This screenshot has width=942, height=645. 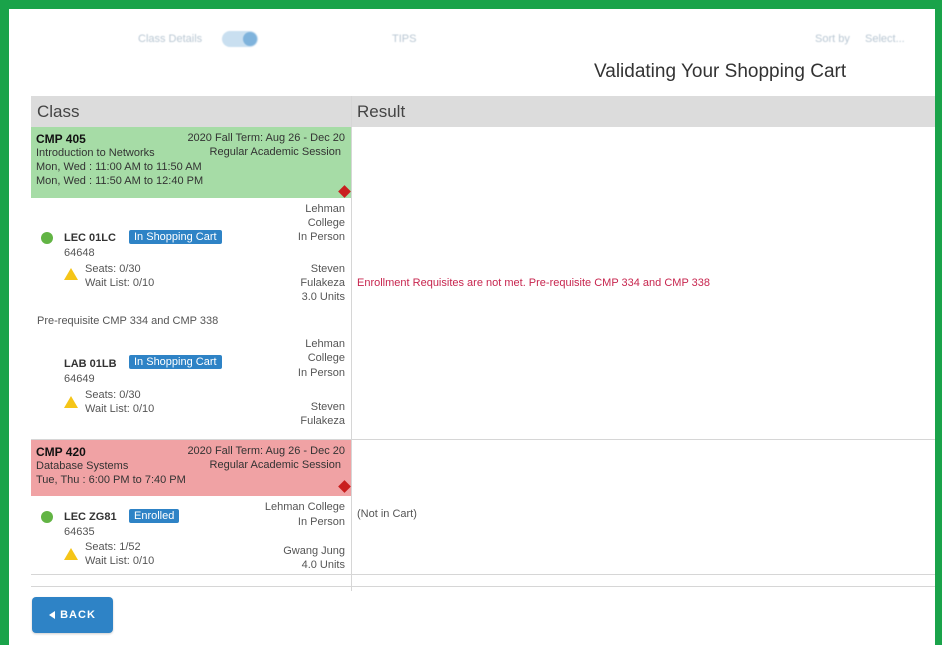 What do you see at coordinates (120, 181) in the screenshot?
I see `course-meeting: Mon, Wed : 11:50 AM to 12:40 PM` at bounding box center [120, 181].